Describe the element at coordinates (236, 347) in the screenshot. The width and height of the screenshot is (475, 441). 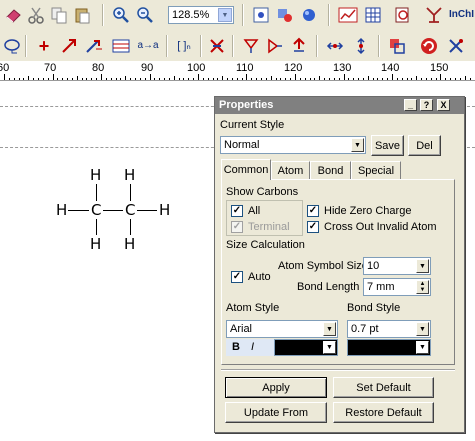
I see `bold-toggle: B` at that location.